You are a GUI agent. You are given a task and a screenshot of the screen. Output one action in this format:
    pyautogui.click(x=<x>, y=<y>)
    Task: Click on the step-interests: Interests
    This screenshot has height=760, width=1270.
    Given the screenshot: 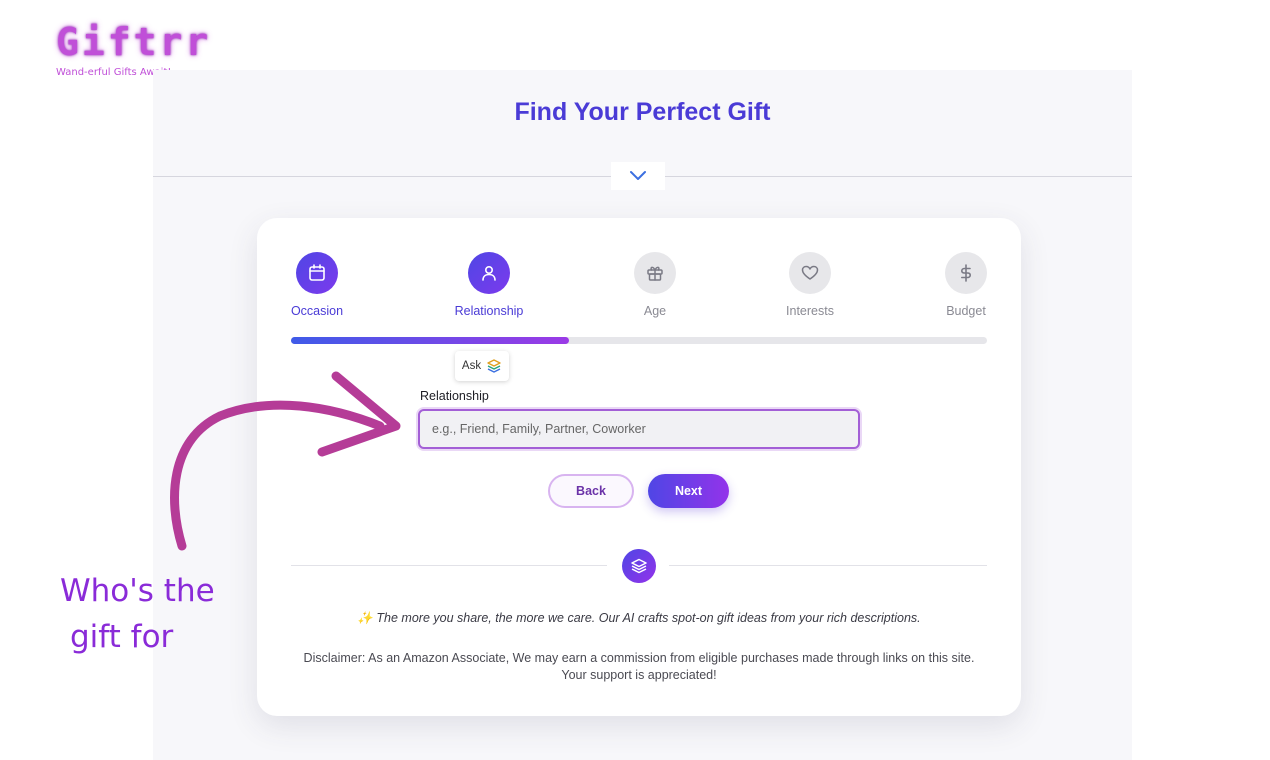 What is the action you would take?
    pyautogui.click(x=810, y=285)
    